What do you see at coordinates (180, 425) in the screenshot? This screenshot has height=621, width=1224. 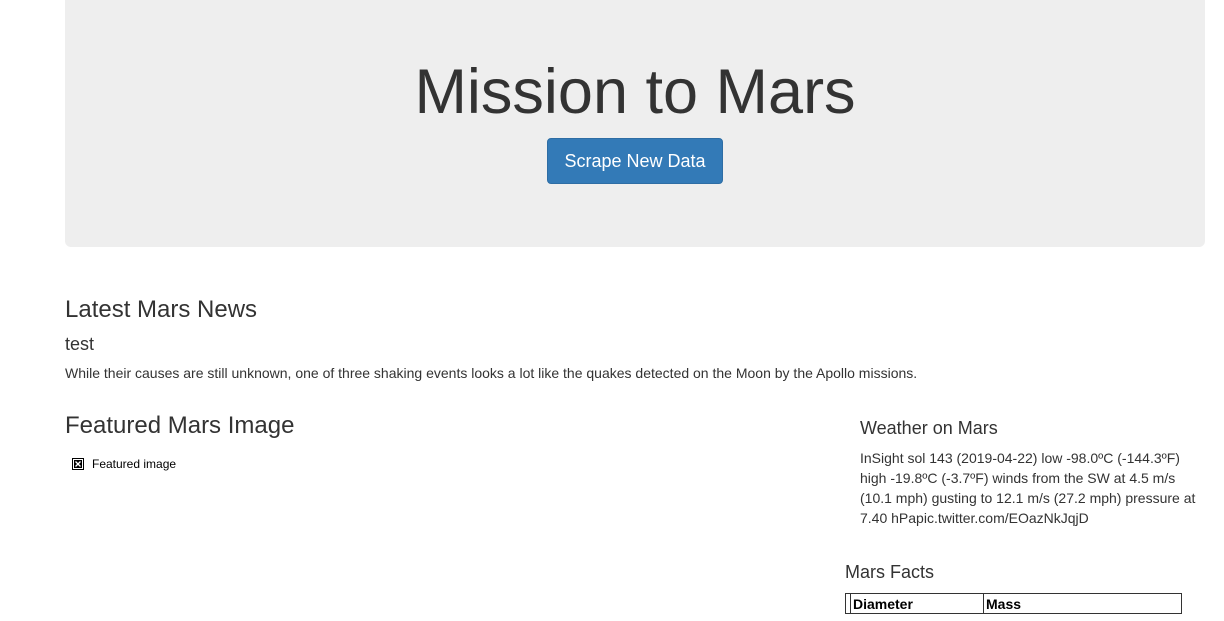 I see `featured-image-heading: Featured Mars Image` at bounding box center [180, 425].